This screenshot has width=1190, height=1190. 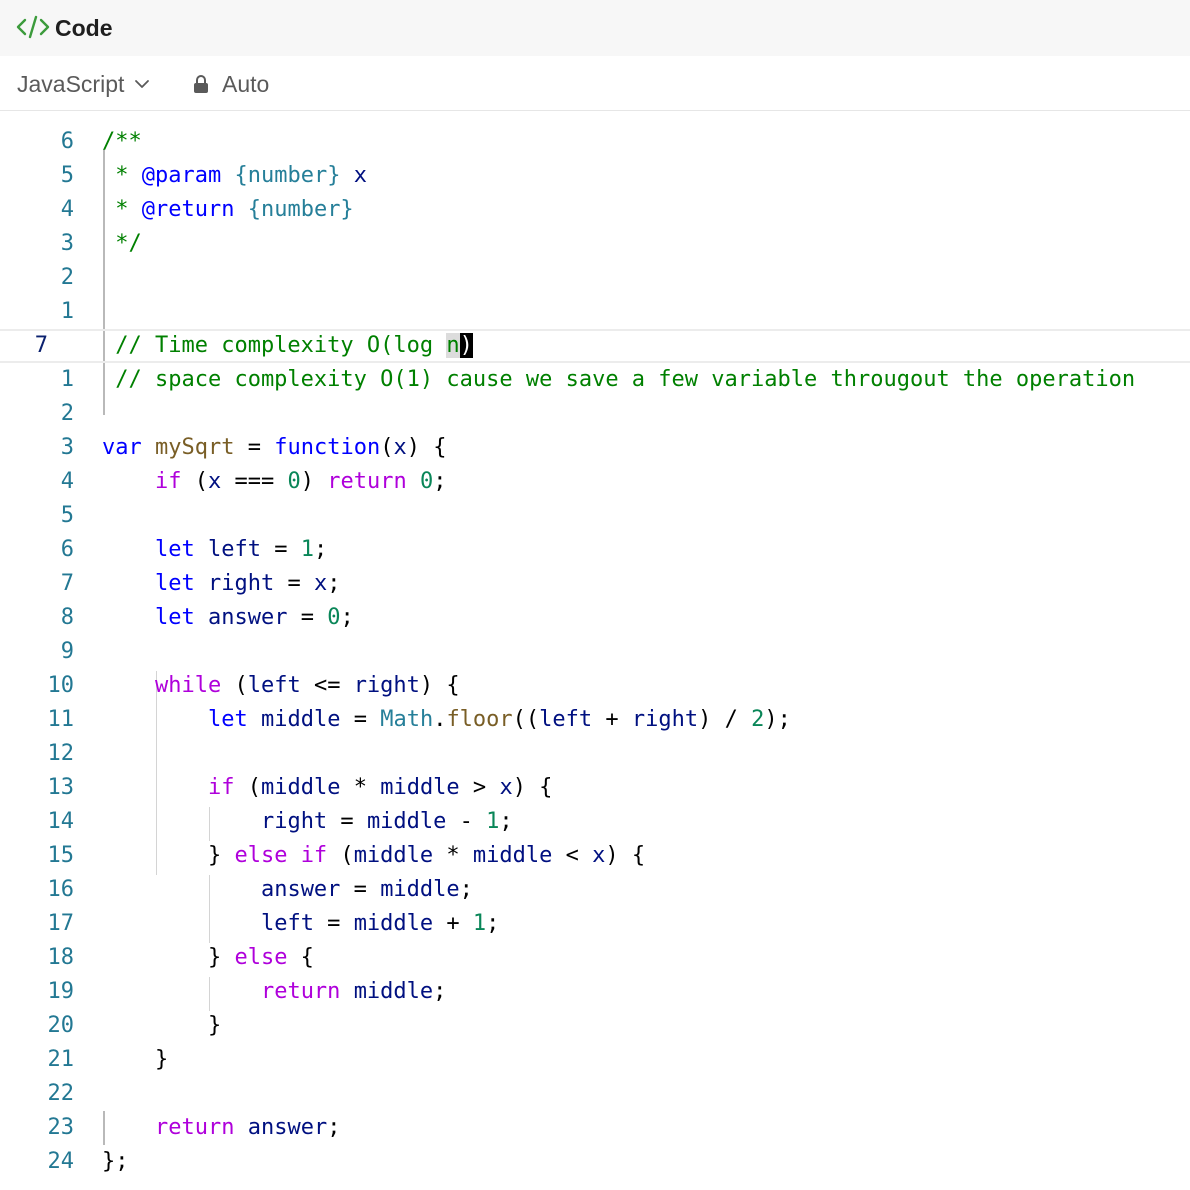 I want to click on line-number: 6, so click(x=67, y=141).